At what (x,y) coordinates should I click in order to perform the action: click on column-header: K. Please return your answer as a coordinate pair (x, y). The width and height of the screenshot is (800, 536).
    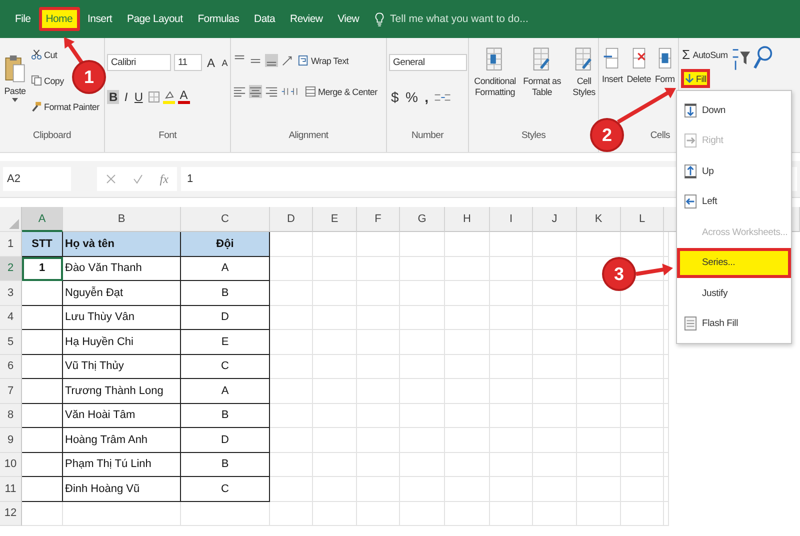
    Looking at the image, I should click on (599, 219).